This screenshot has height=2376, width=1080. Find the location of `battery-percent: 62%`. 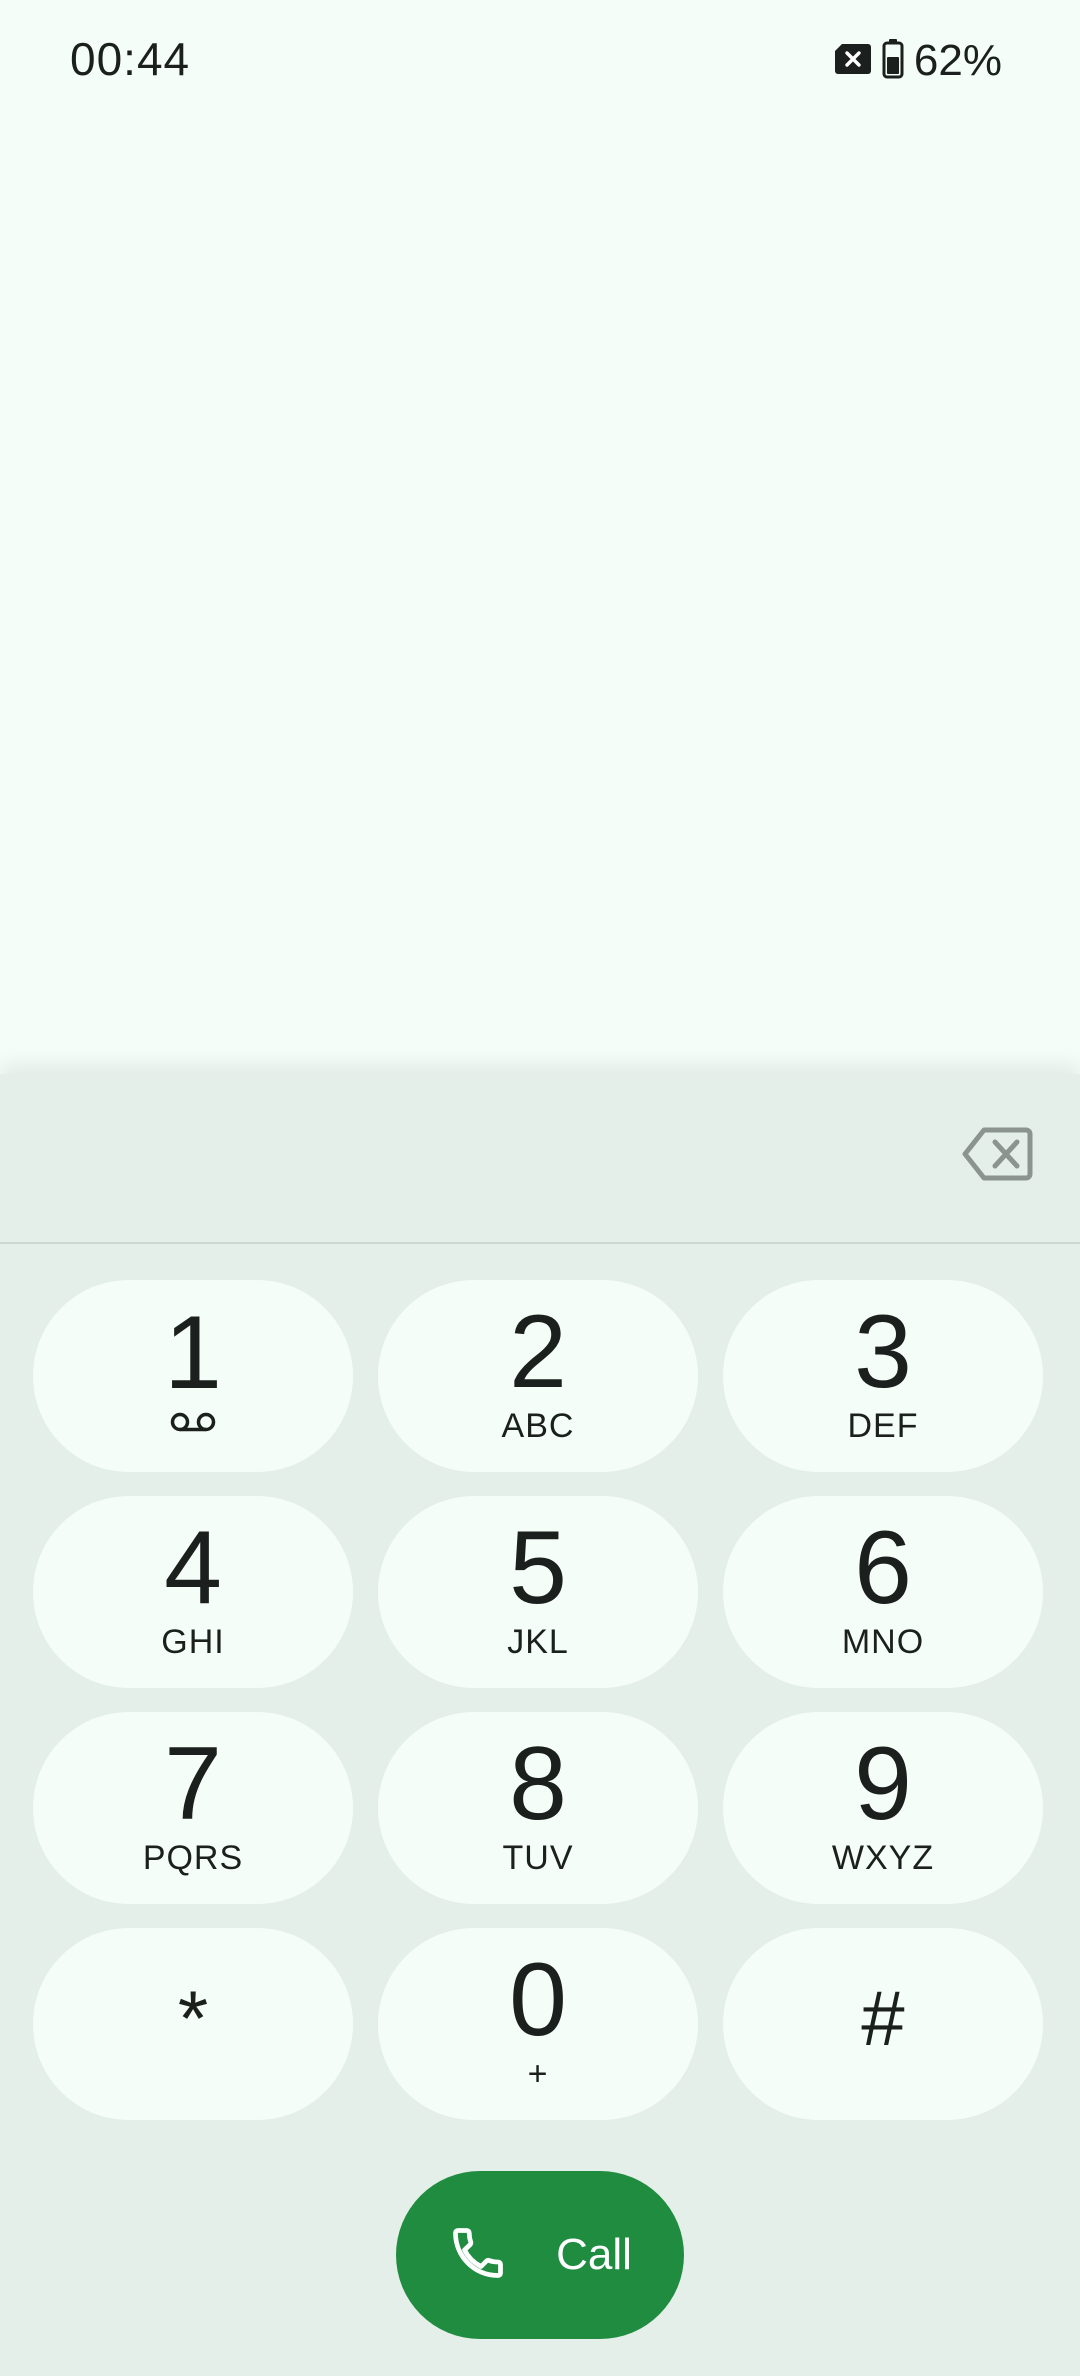

battery-percent: 62% is located at coordinates (957, 60).